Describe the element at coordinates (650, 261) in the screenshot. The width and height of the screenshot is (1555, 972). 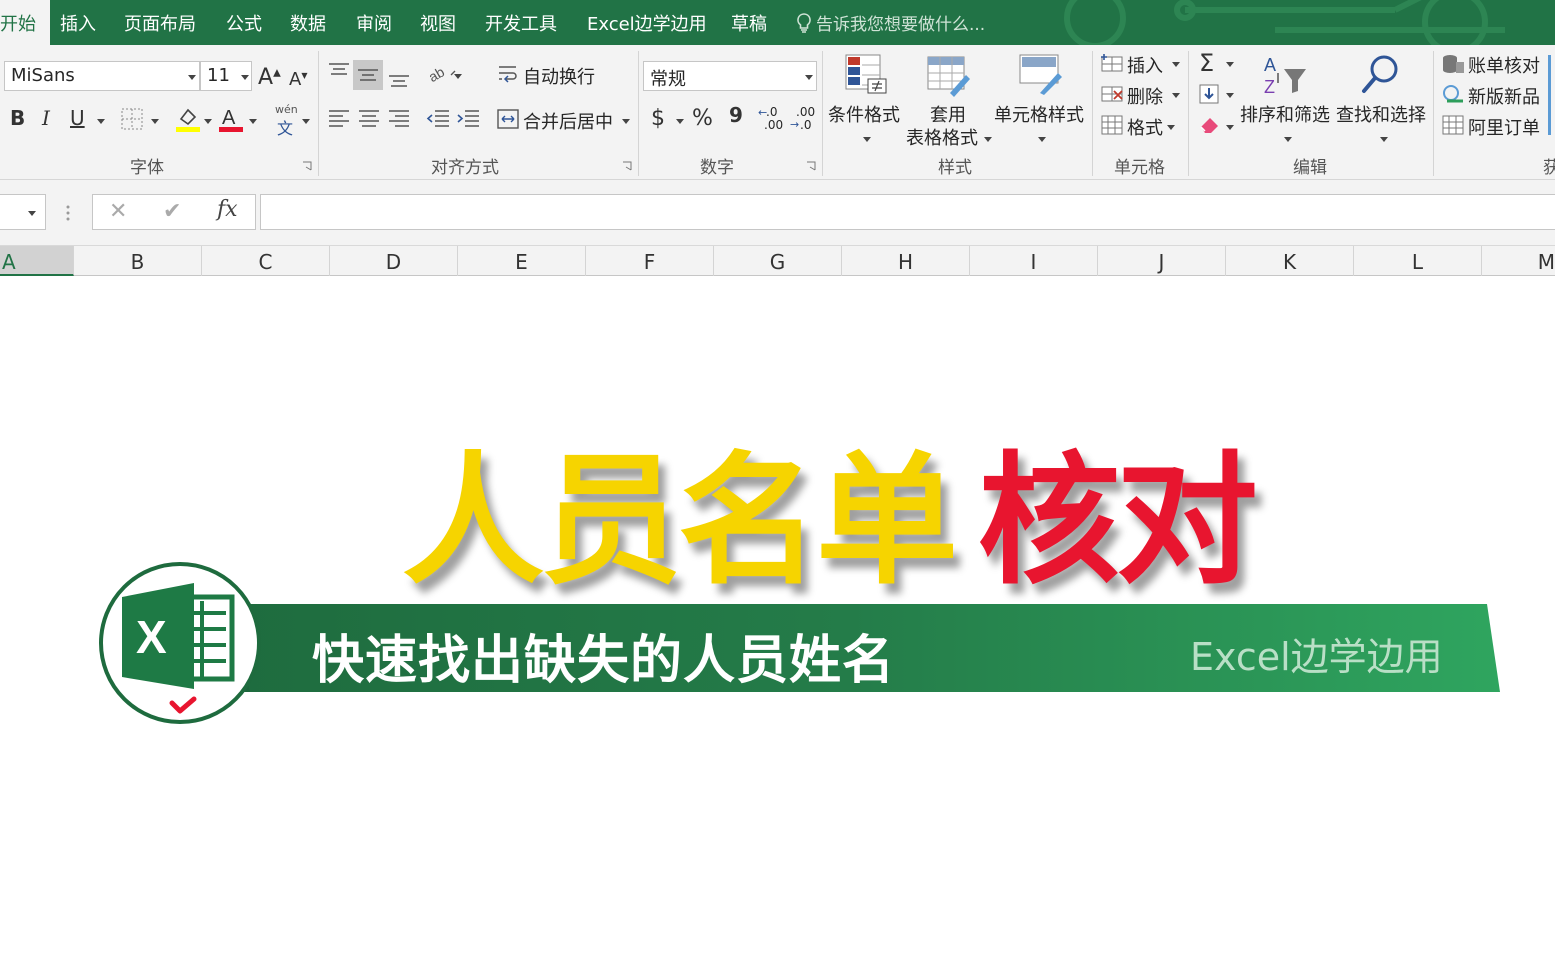
I see `column-header-f: F` at that location.